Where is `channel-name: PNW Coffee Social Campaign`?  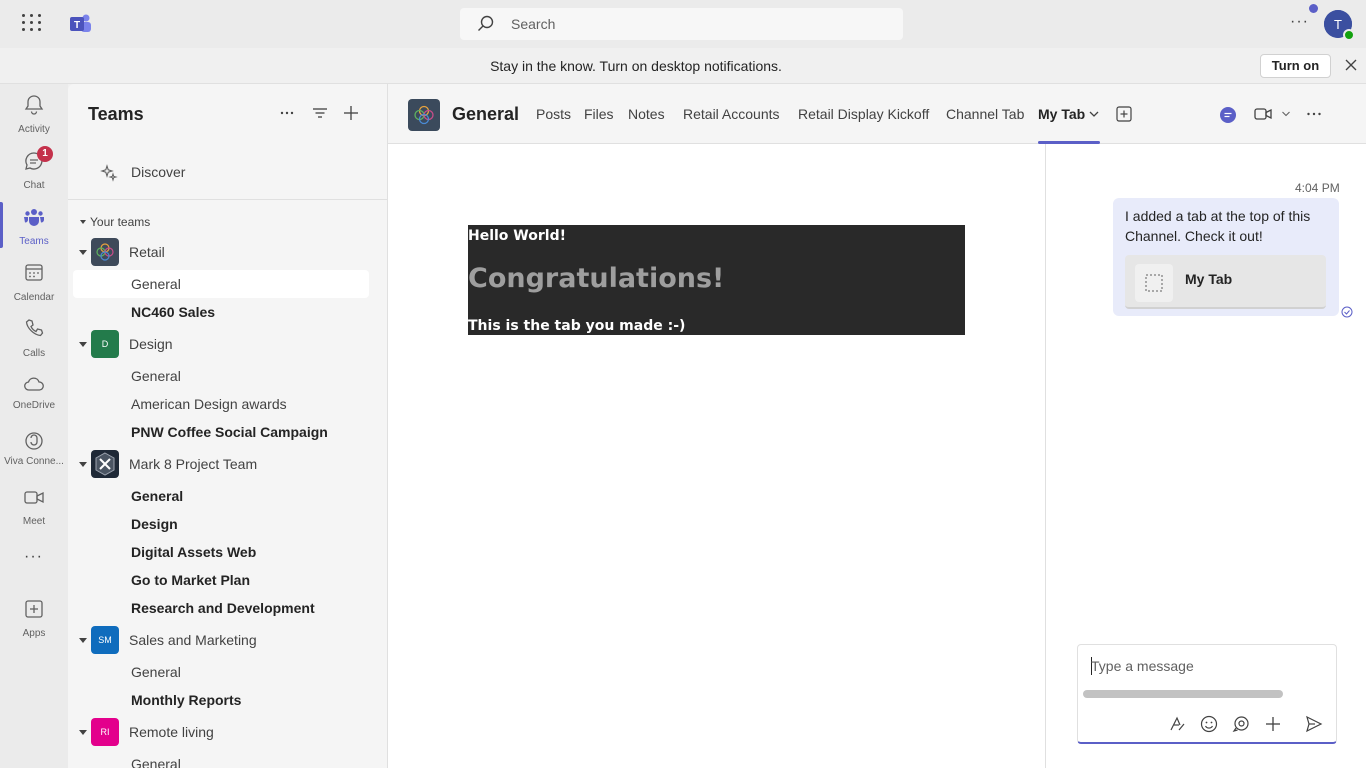 channel-name: PNW Coffee Social Campaign is located at coordinates (229, 432).